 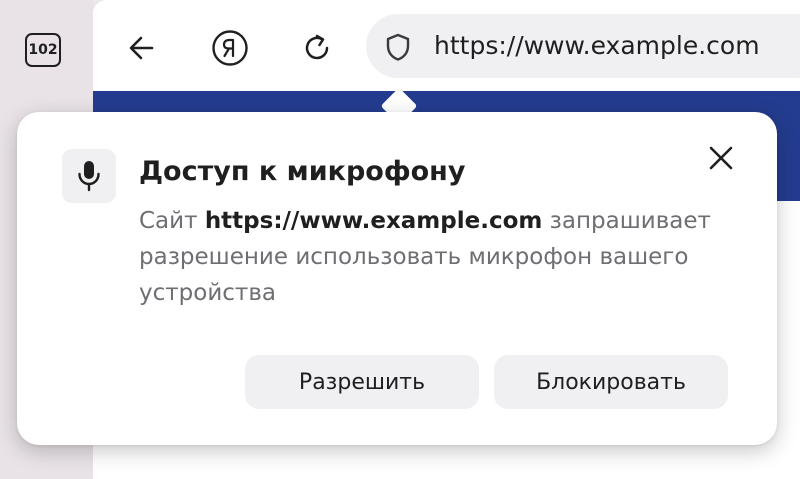 What do you see at coordinates (168, 221) in the screenshot?
I see `message-prefix: Сайт` at bounding box center [168, 221].